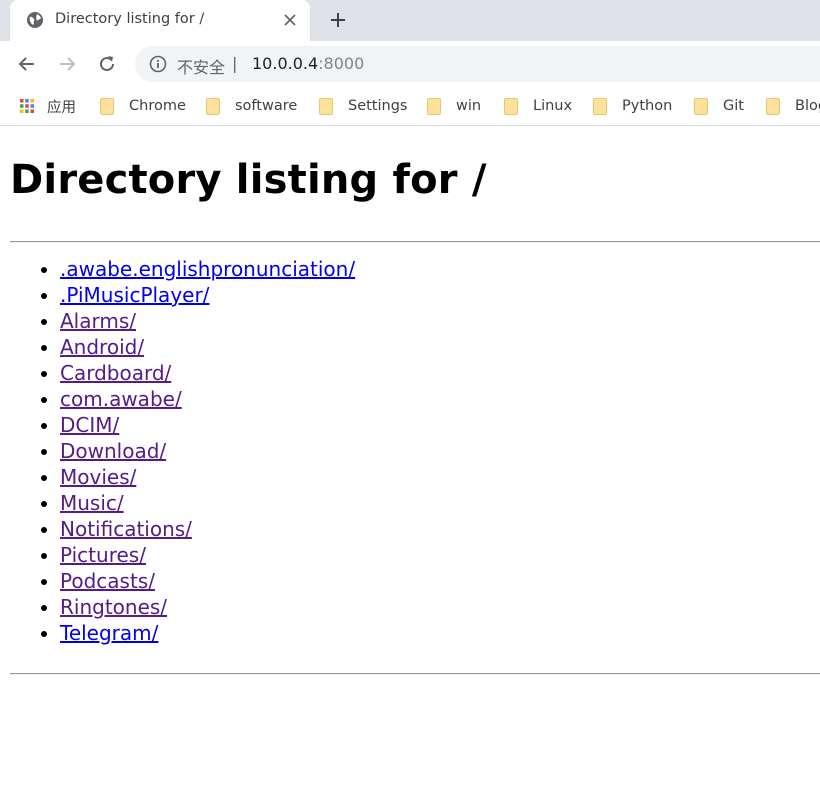 This screenshot has width=820, height=788. Describe the element at coordinates (207, 373) in the screenshot. I see `list-item: Cardboard/` at that location.